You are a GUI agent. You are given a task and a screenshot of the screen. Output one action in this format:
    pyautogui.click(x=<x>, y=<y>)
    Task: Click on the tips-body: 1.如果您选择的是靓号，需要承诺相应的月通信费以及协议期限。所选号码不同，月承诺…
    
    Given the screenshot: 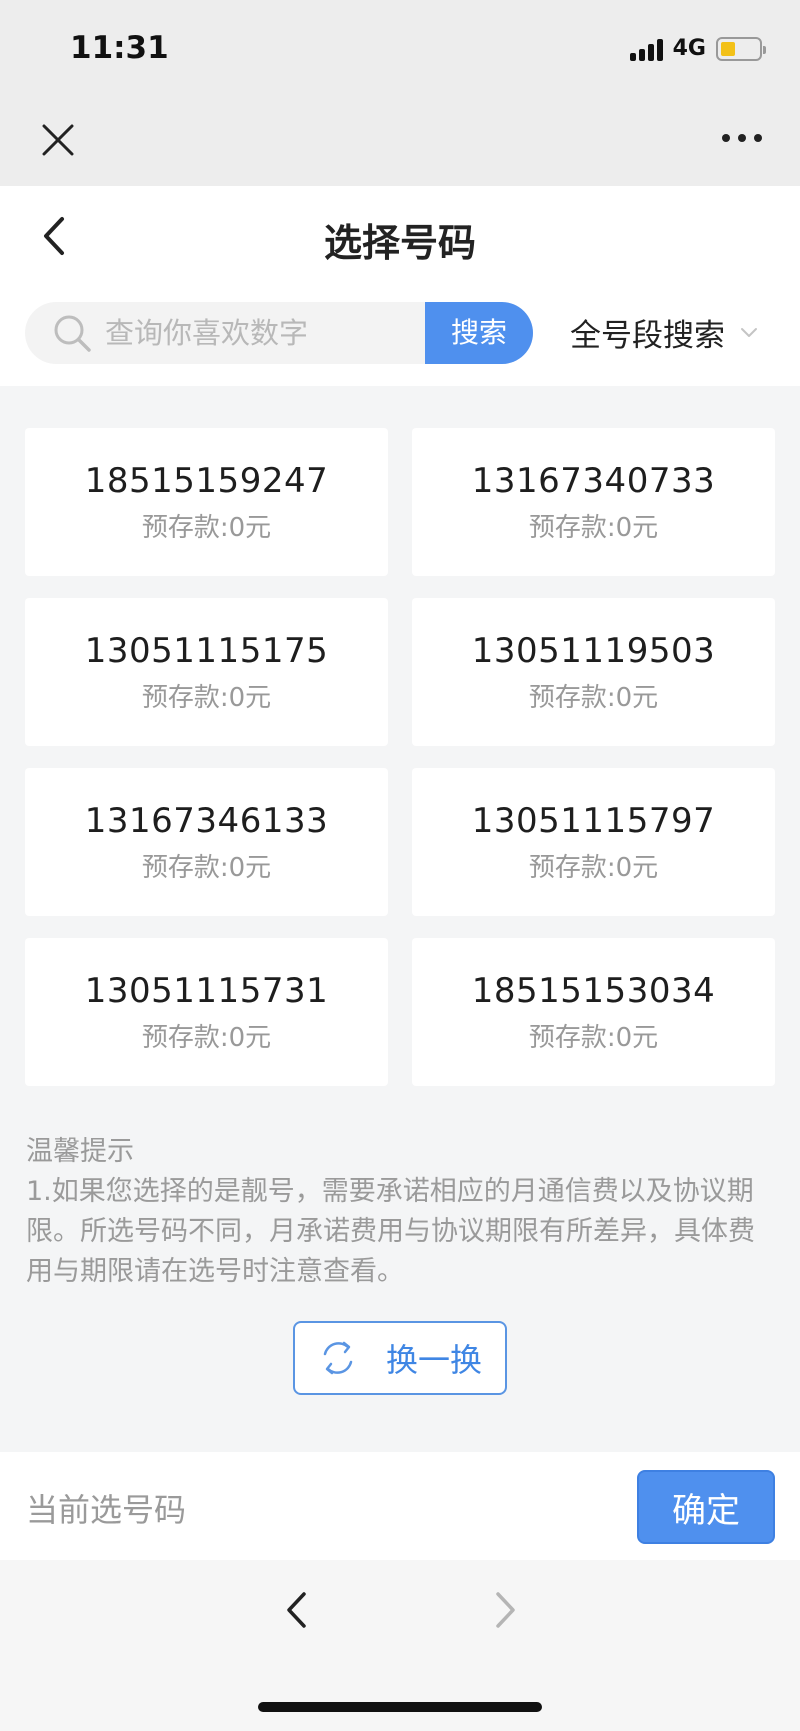 What is the action you would take?
    pyautogui.click(x=390, y=1231)
    